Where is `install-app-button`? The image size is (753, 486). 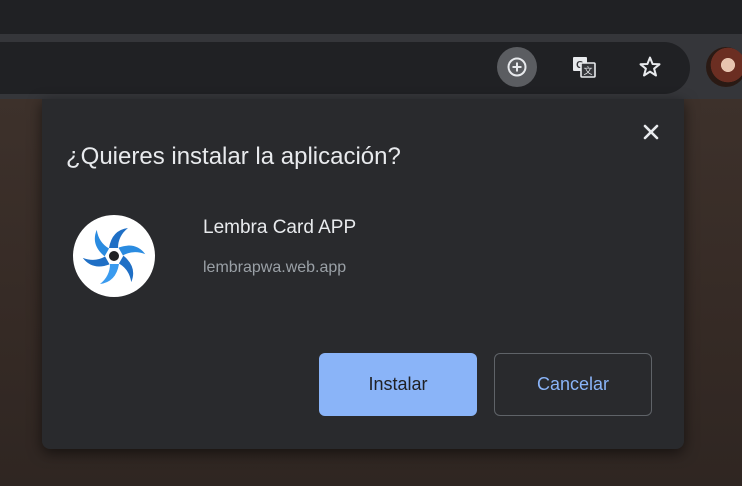 install-app-button is located at coordinates (517, 67).